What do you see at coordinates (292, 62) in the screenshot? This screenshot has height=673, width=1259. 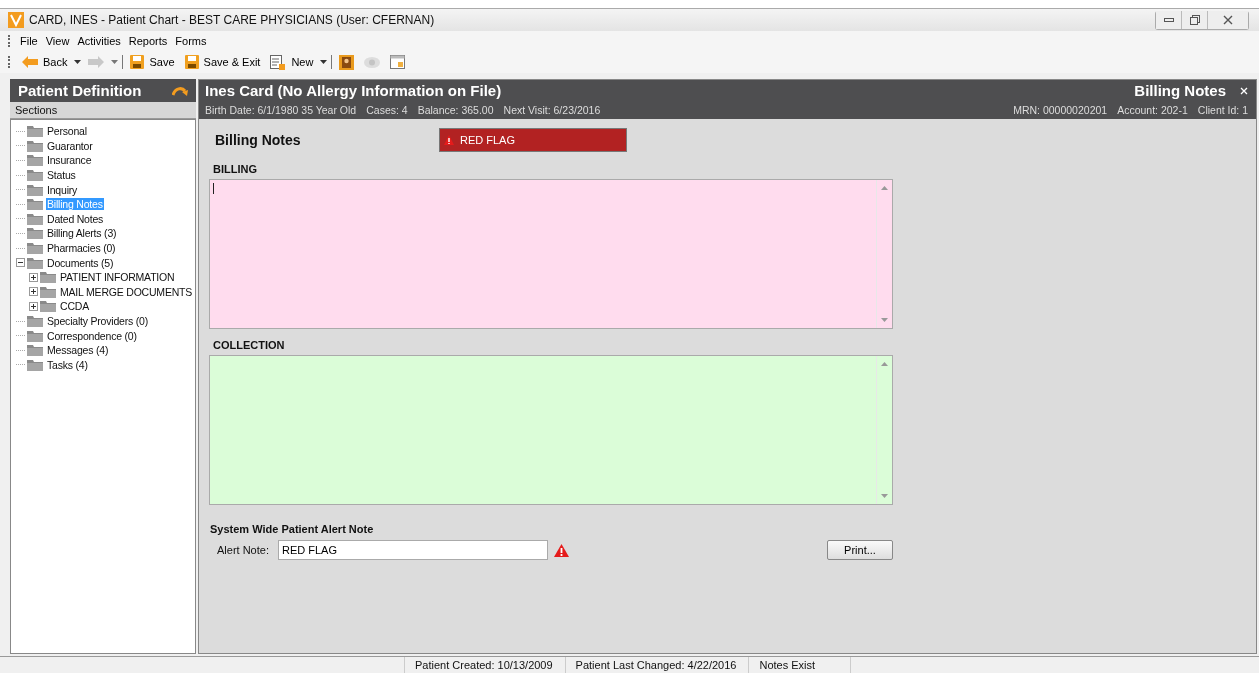 I see `new-button: New` at bounding box center [292, 62].